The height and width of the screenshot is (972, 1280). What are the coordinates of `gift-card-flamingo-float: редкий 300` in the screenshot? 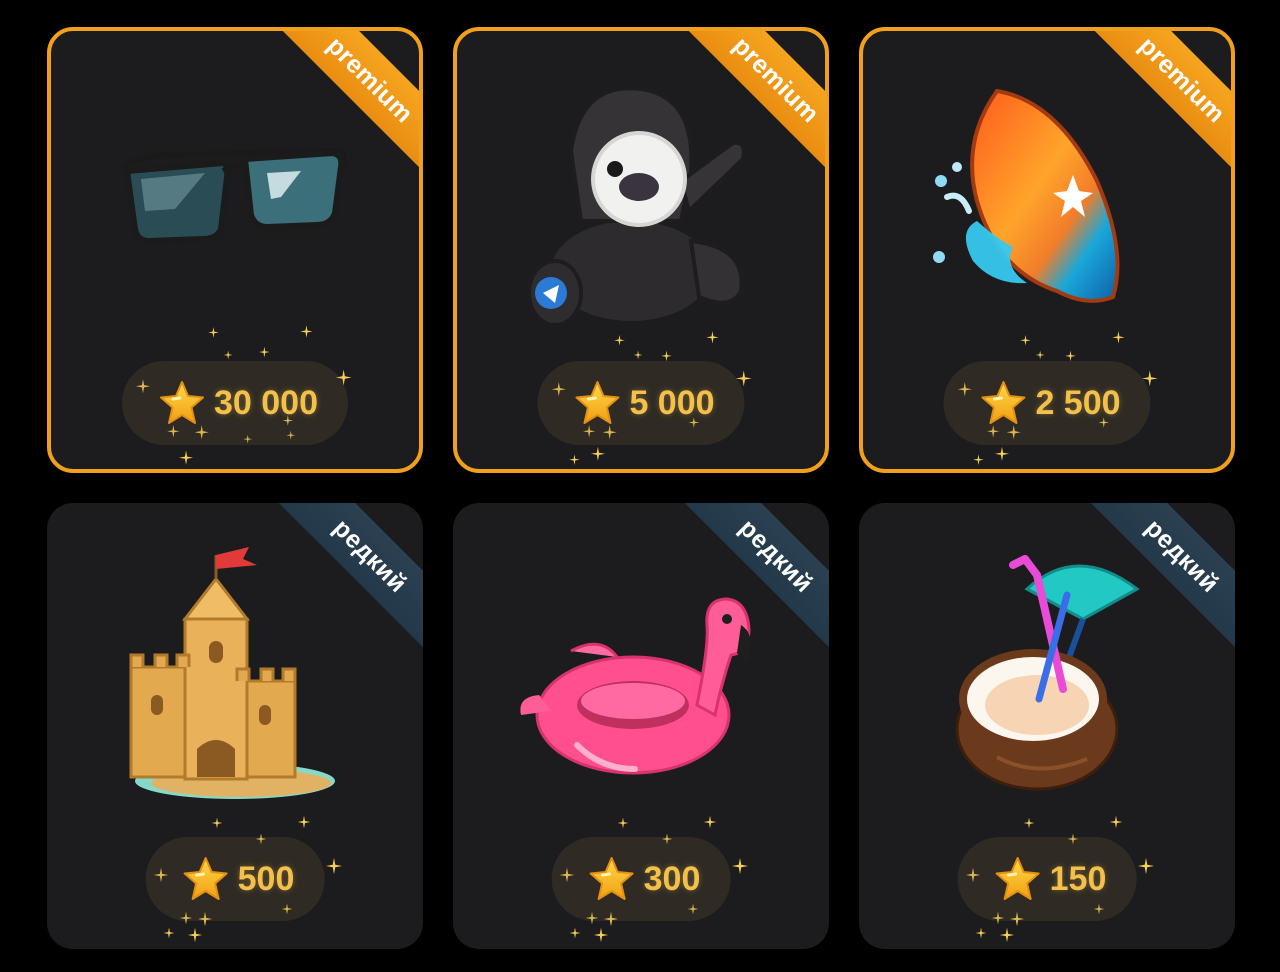 It's located at (641, 726).